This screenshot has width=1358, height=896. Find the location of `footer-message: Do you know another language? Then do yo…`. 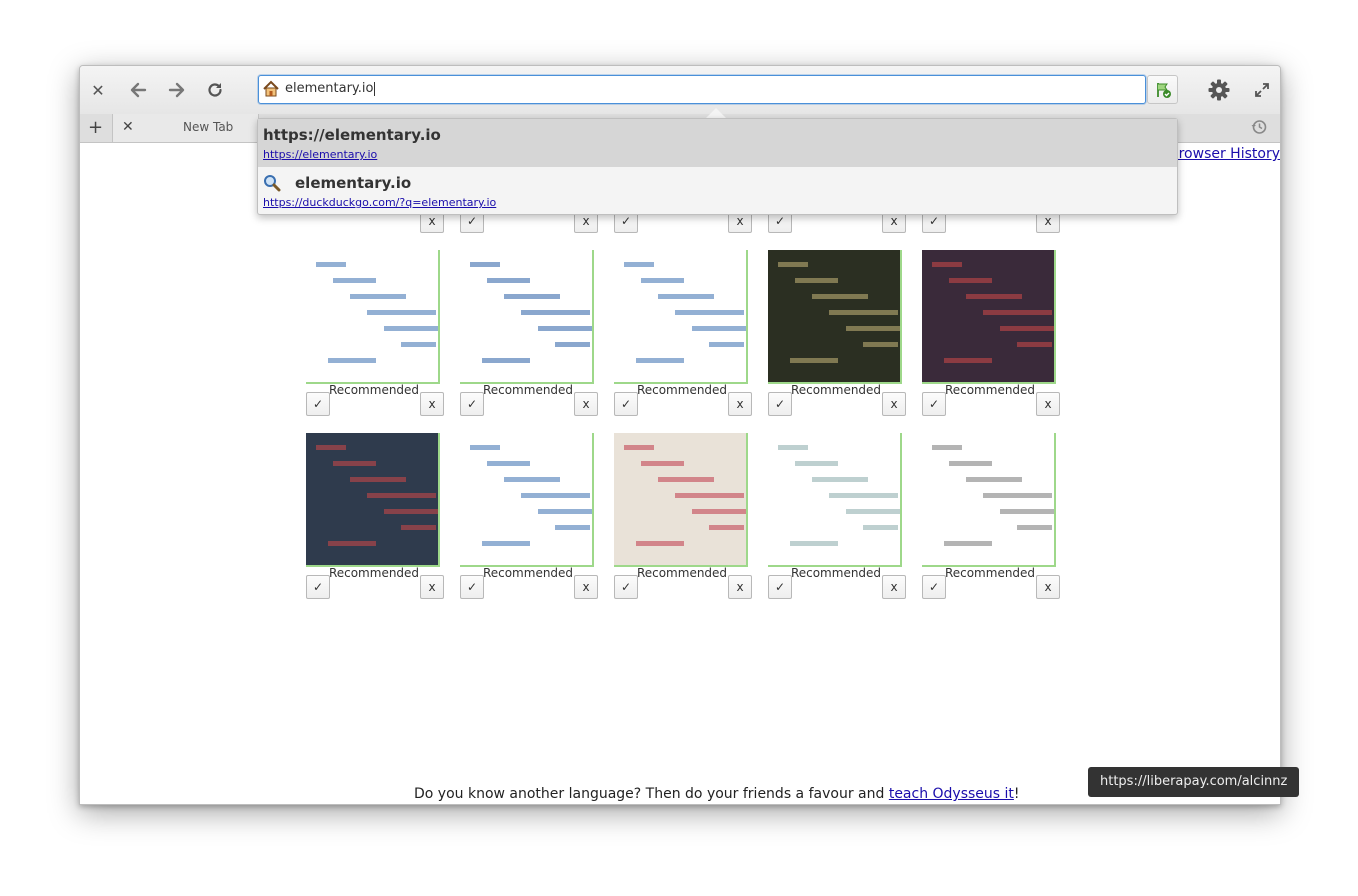

footer-message: Do you know another language? Then do yo… is located at coordinates (717, 794).